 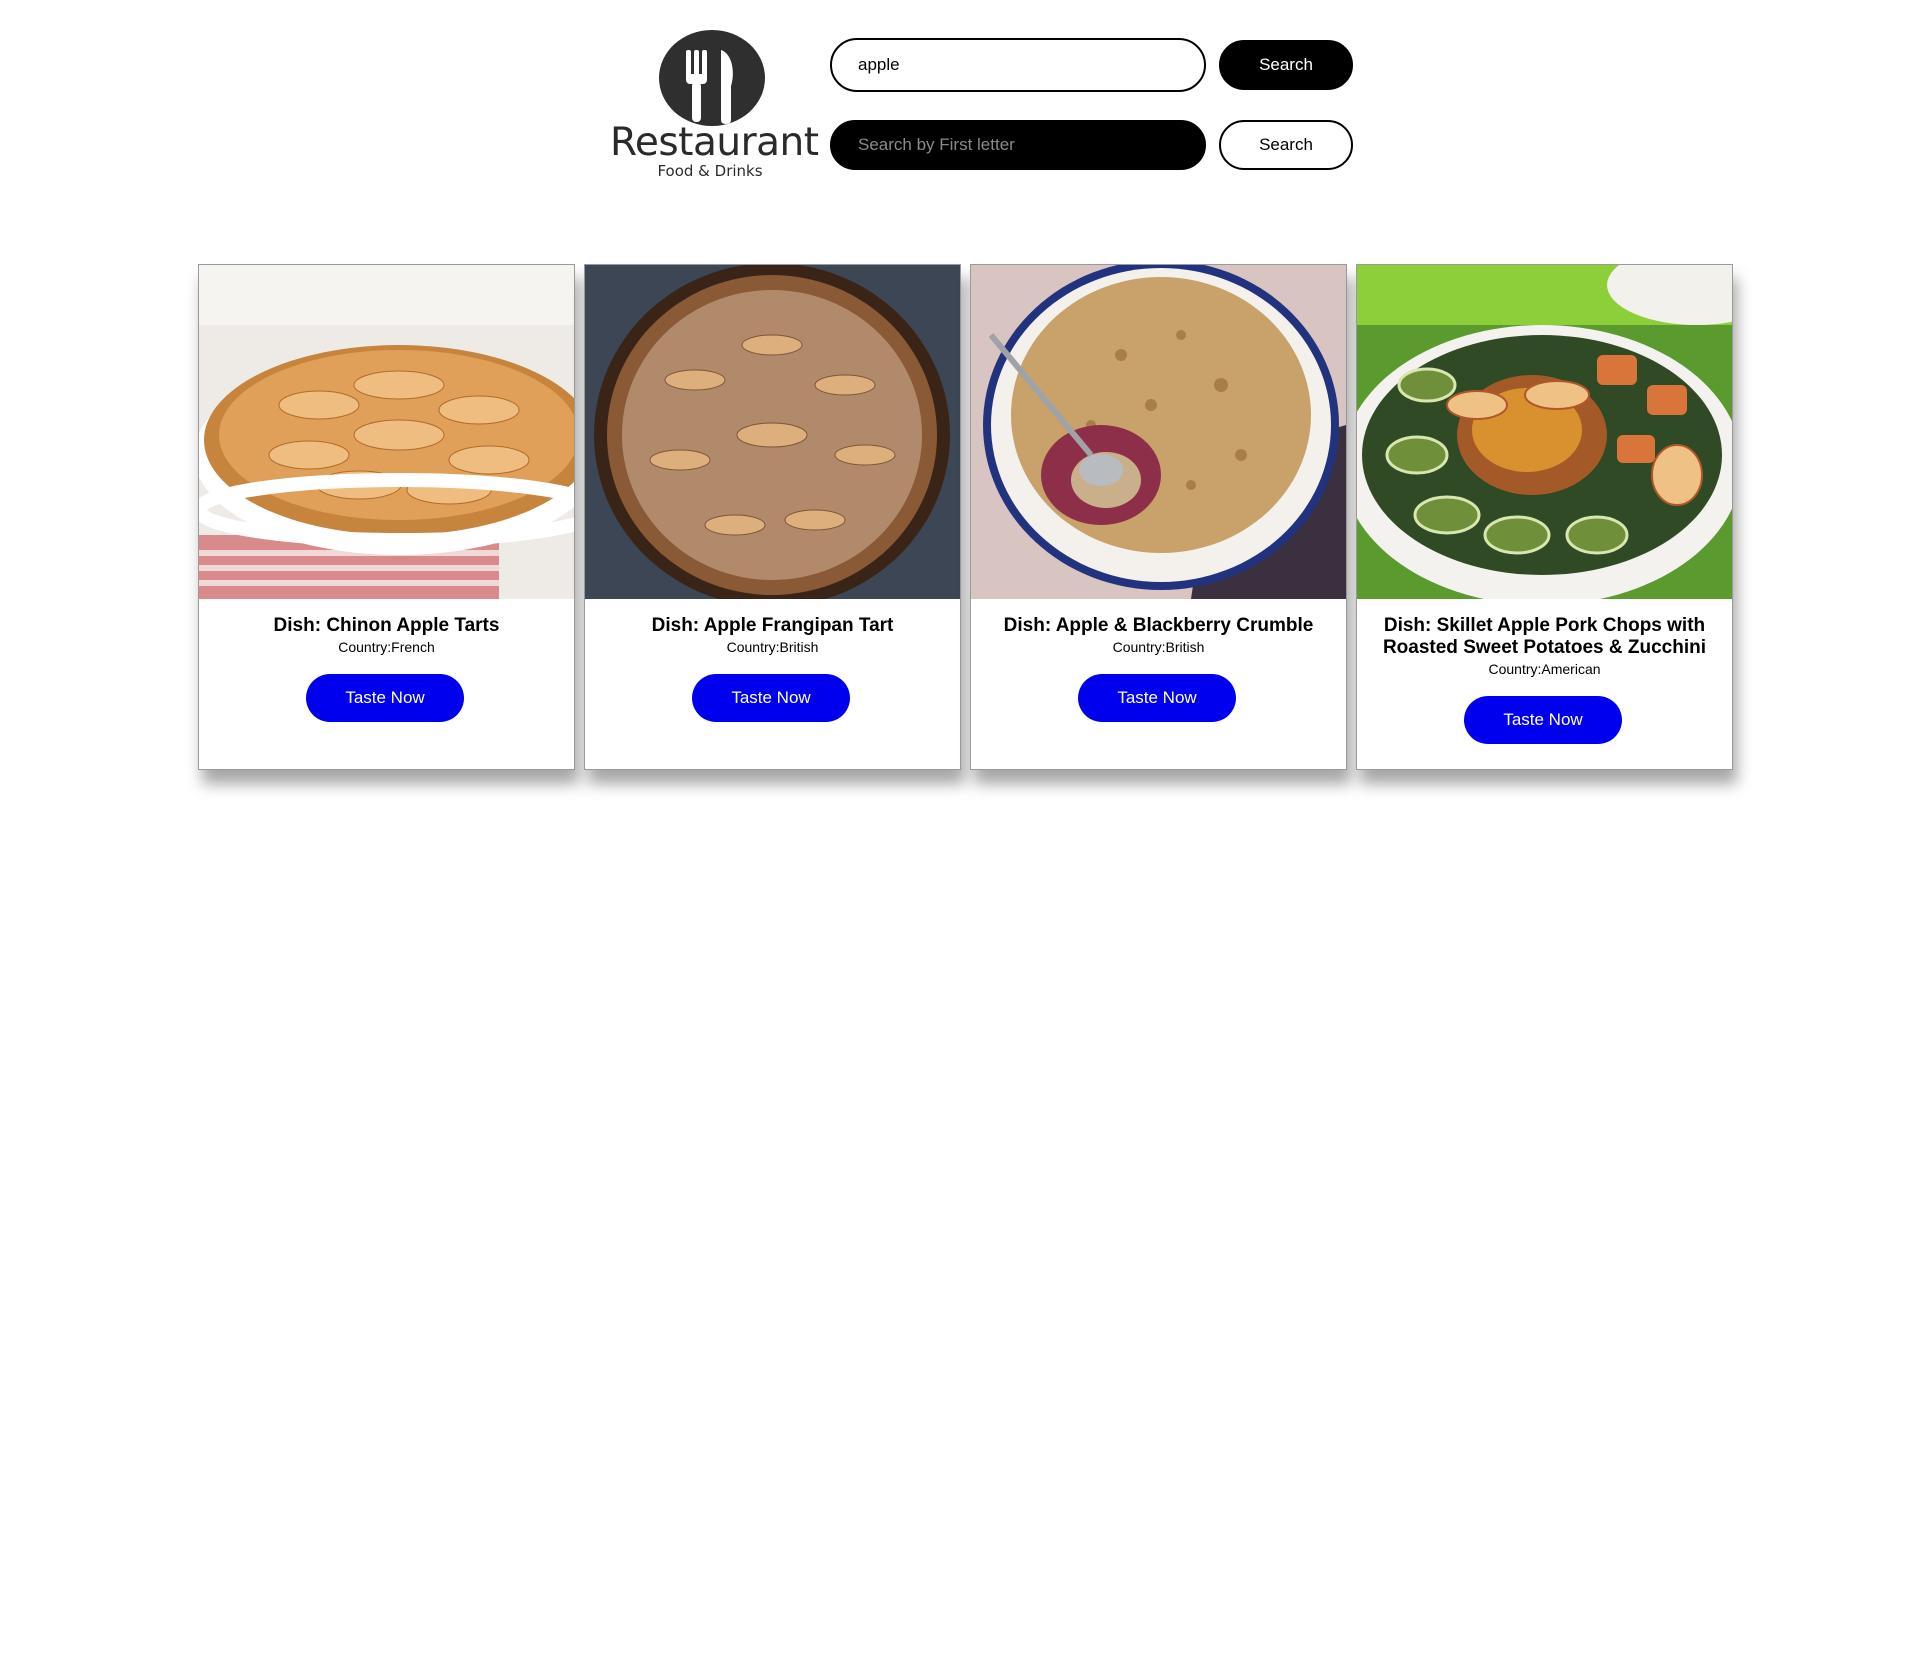 What do you see at coordinates (1286, 145) in the screenshot?
I see `search-by-letter-button: Search` at bounding box center [1286, 145].